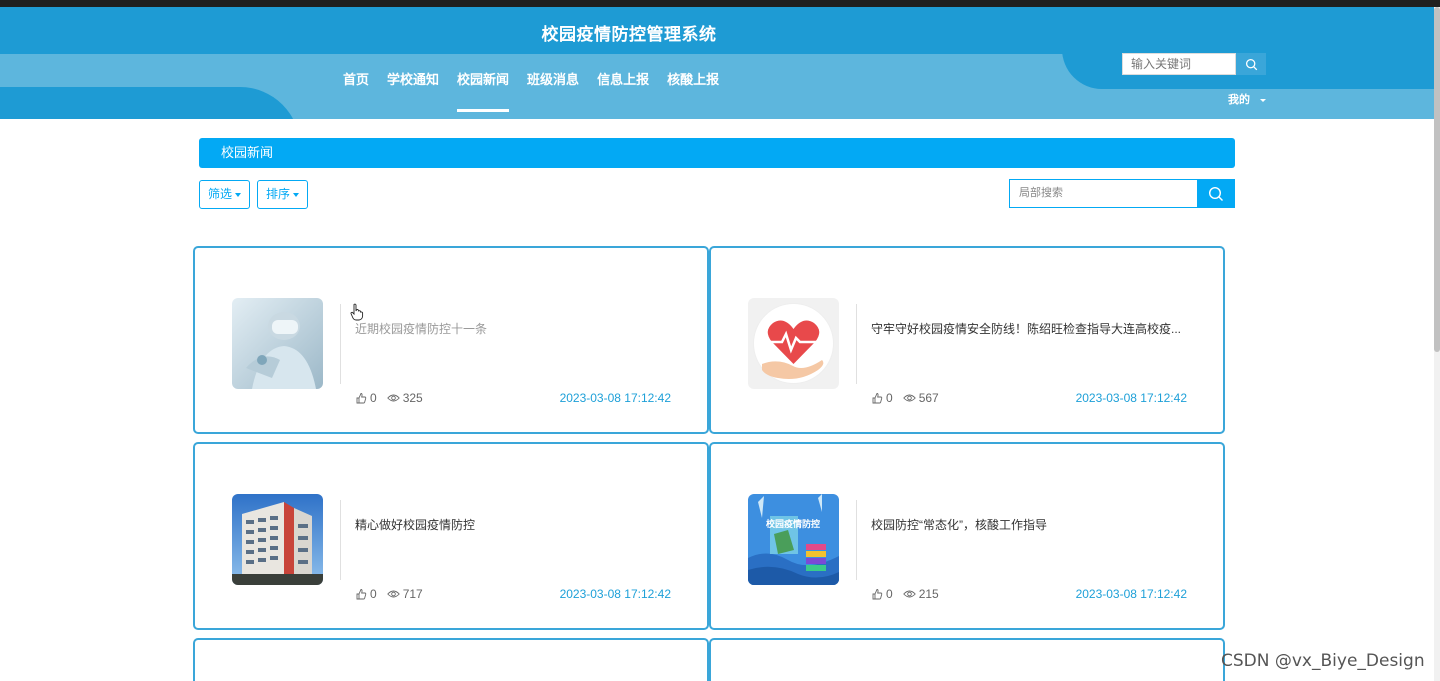  I want to click on nav-nucleic-report: 核酸上报, so click(693, 92).